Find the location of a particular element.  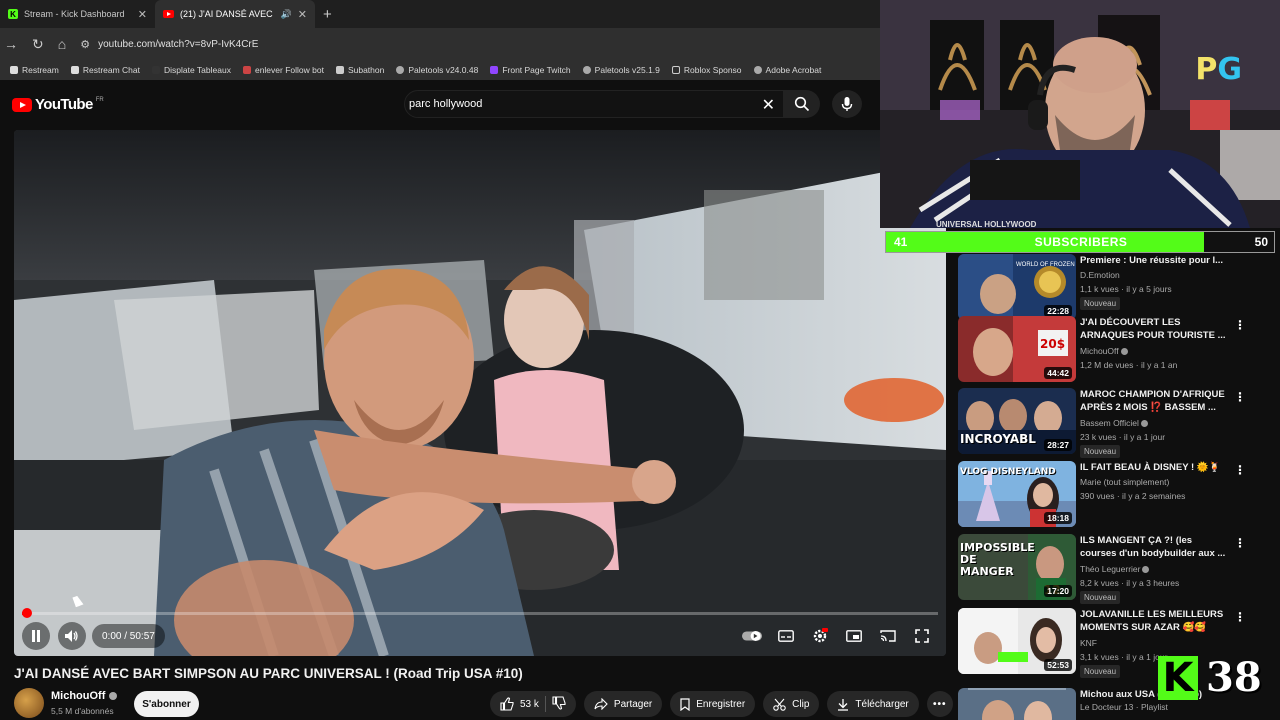

related-channel: Théo Leguerrier is located at coordinates (1115, 569).